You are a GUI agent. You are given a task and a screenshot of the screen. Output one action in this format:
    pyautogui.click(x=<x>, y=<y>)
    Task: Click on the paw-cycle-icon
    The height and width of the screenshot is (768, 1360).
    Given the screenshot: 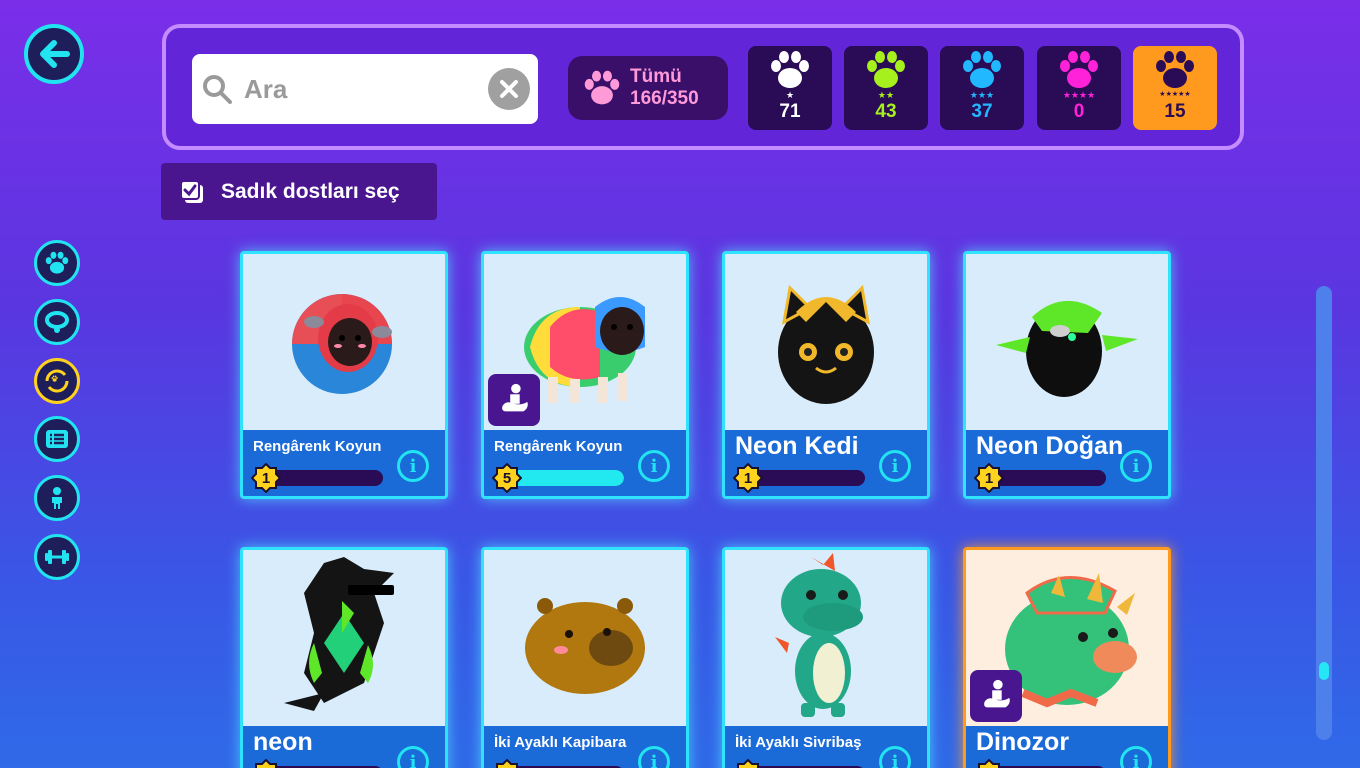 What is the action you would take?
    pyautogui.click(x=57, y=381)
    